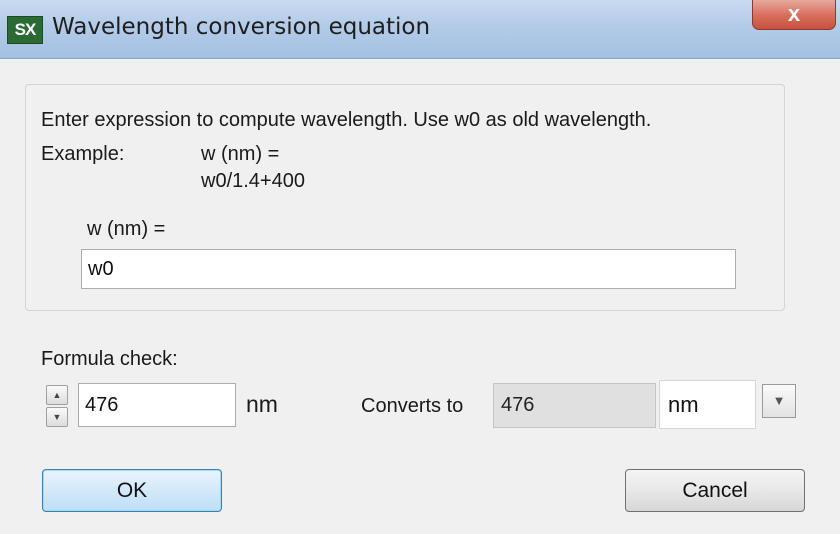 The image size is (840, 534). What do you see at coordinates (408, 269) in the screenshot?
I see `expression-input` at bounding box center [408, 269].